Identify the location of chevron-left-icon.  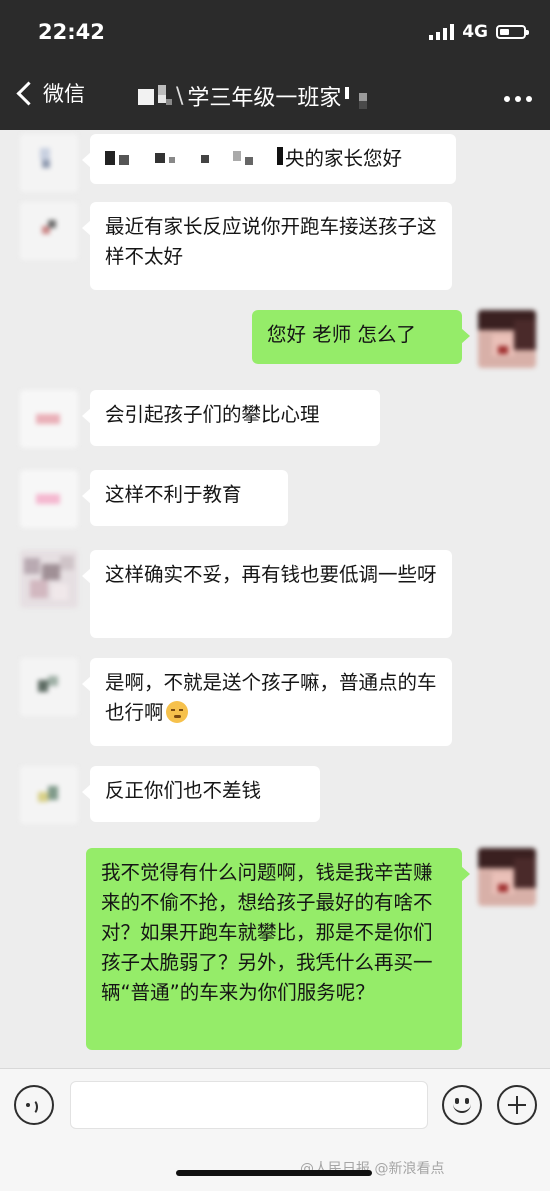
(28, 93).